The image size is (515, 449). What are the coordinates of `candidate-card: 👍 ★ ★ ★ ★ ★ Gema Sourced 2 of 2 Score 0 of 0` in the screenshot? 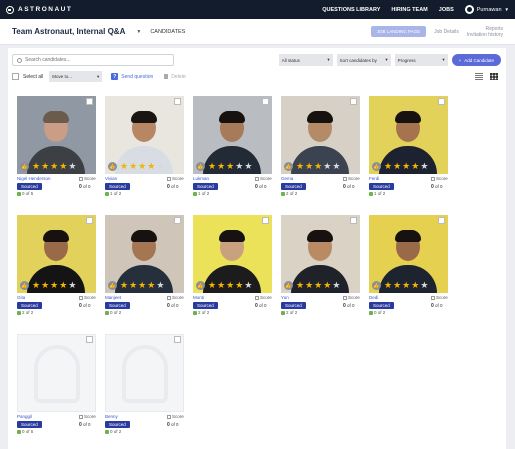 It's located at (320, 146).